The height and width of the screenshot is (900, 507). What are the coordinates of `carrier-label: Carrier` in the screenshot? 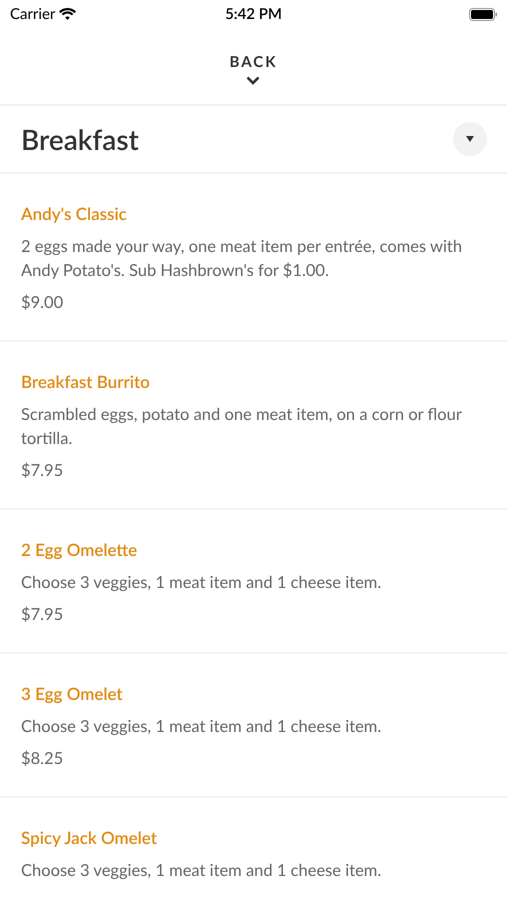 It's located at (33, 14).